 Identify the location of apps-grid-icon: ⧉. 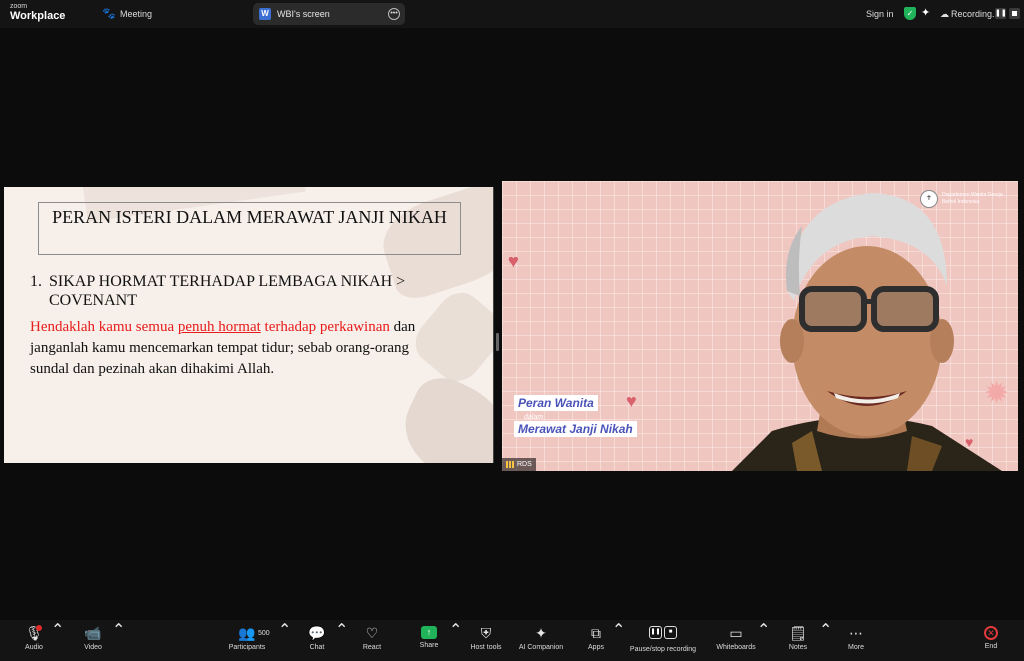
(596, 633).